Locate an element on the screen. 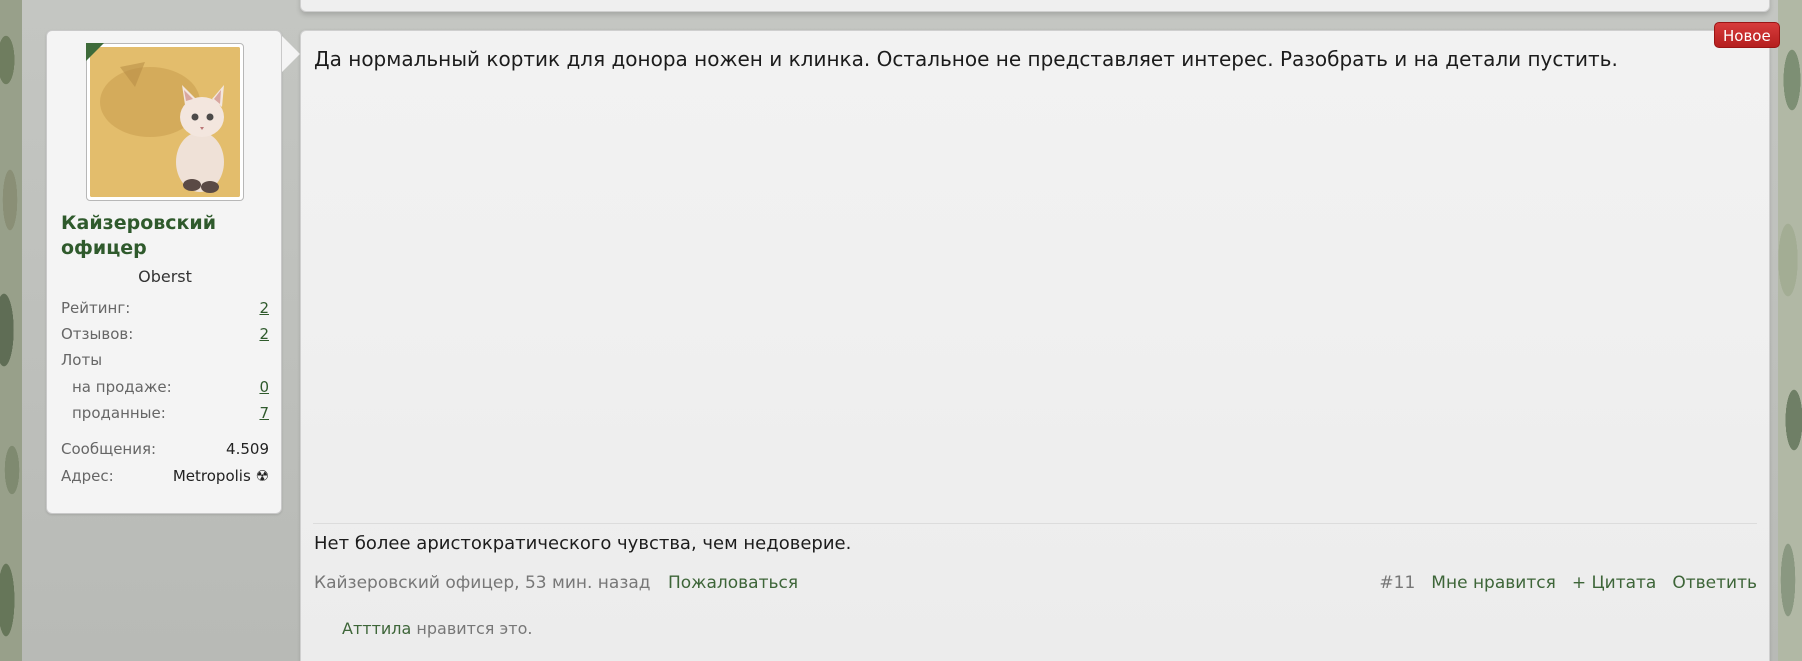  page-edge-left is located at coordinates (11, 330).